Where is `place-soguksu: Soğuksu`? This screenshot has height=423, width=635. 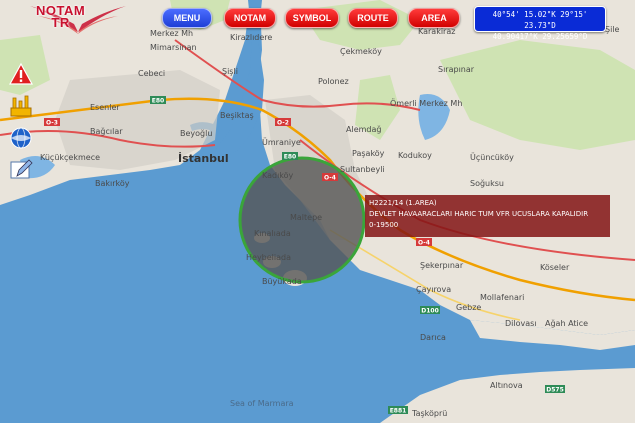 place-soguksu: Soğuksu is located at coordinates (487, 183).